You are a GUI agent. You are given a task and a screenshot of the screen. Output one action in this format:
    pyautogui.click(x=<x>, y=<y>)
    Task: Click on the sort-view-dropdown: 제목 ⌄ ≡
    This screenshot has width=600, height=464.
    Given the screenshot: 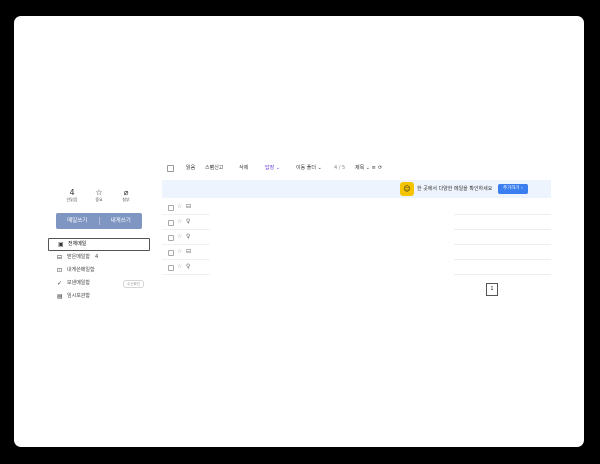 What is the action you would take?
    pyautogui.click(x=365, y=168)
    